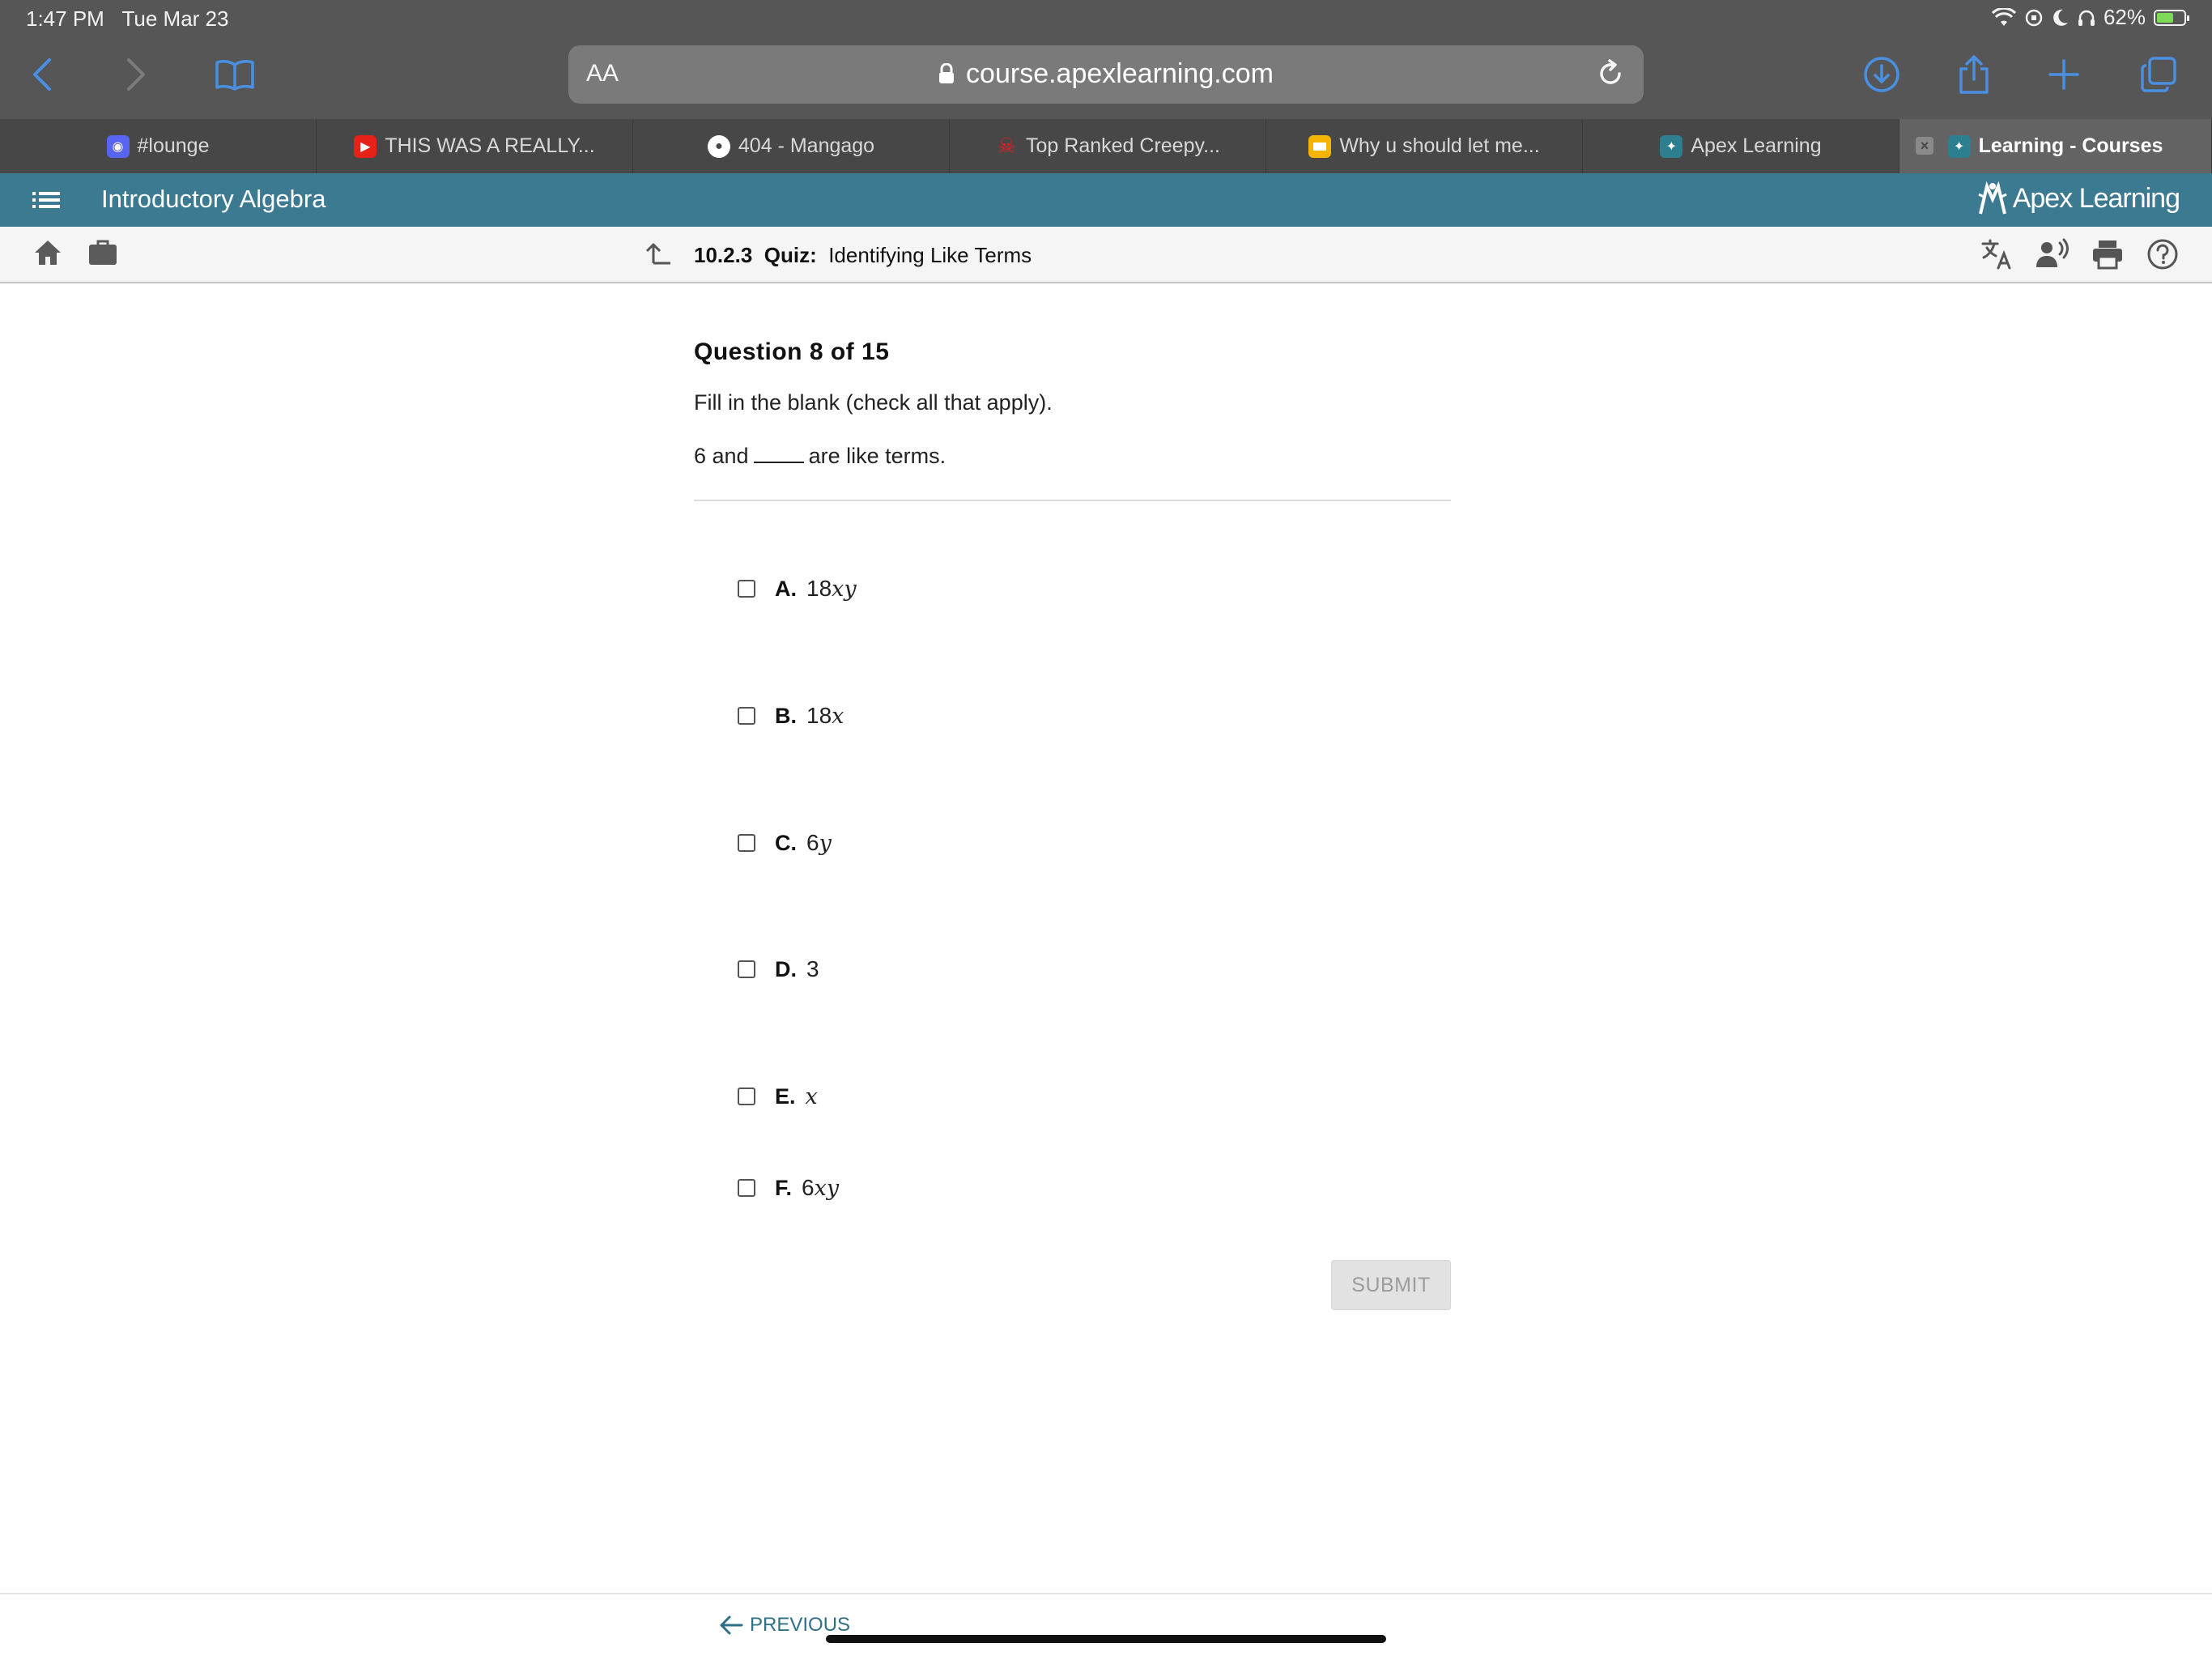 The height and width of the screenshot is (1660, 2212). I want to click on course-header: Introductory Algebra Apex Learning, so click(1106, 200).